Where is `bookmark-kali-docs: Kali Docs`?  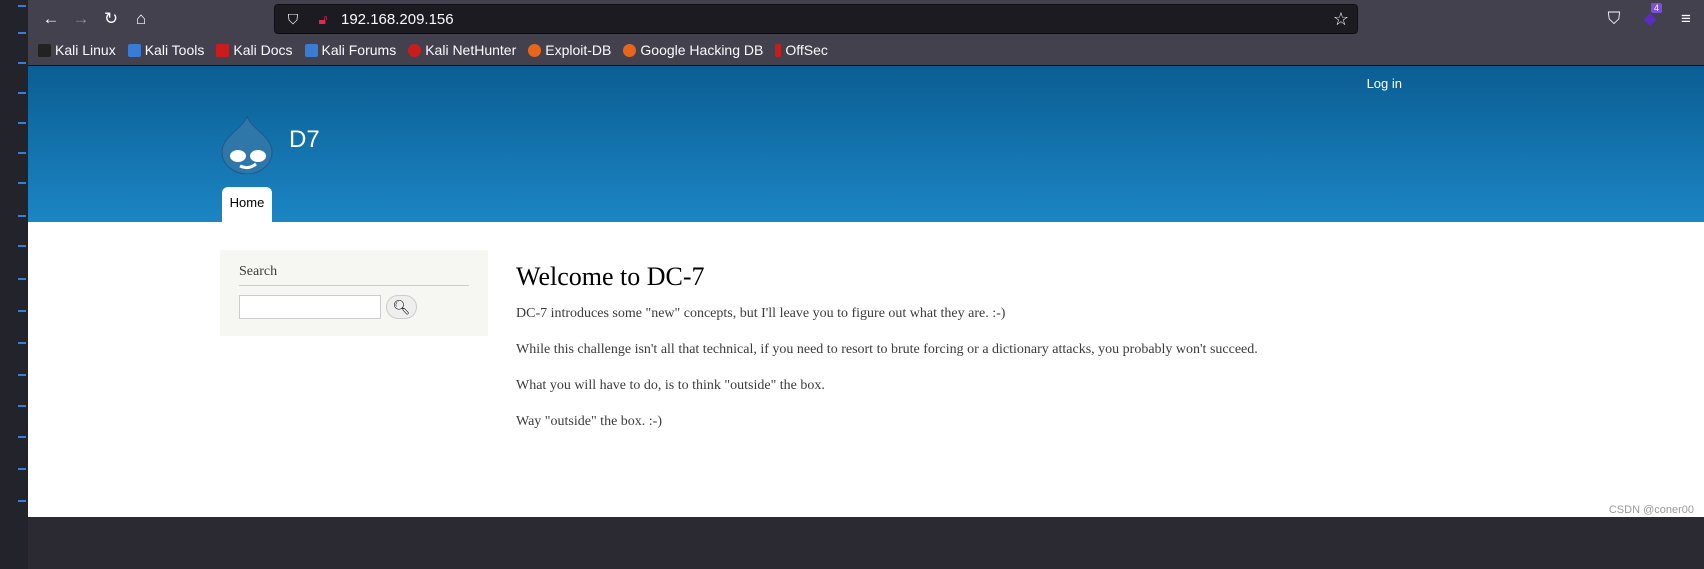
bookmark-kali-docs: Kali Docs is located at coordinates (254, 50).